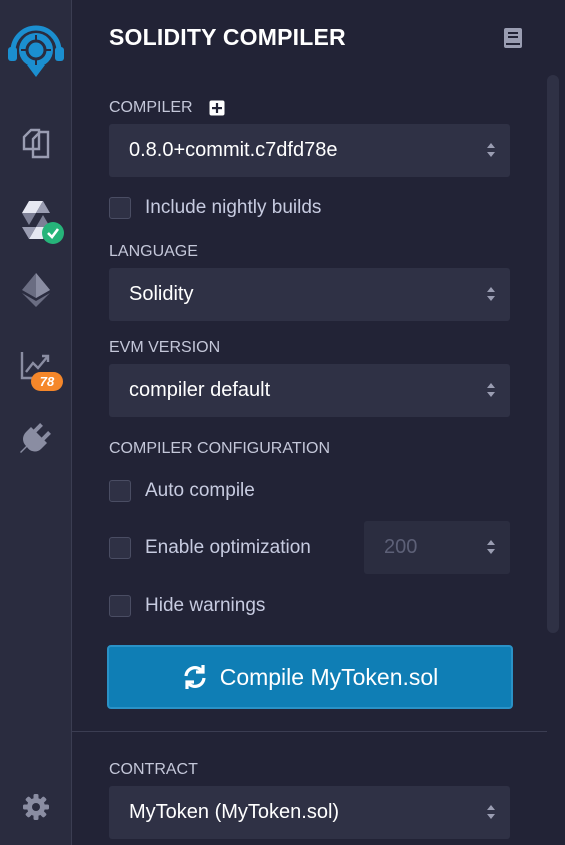  I want to click on optimization-runs-input: 200, so click(437, 547).